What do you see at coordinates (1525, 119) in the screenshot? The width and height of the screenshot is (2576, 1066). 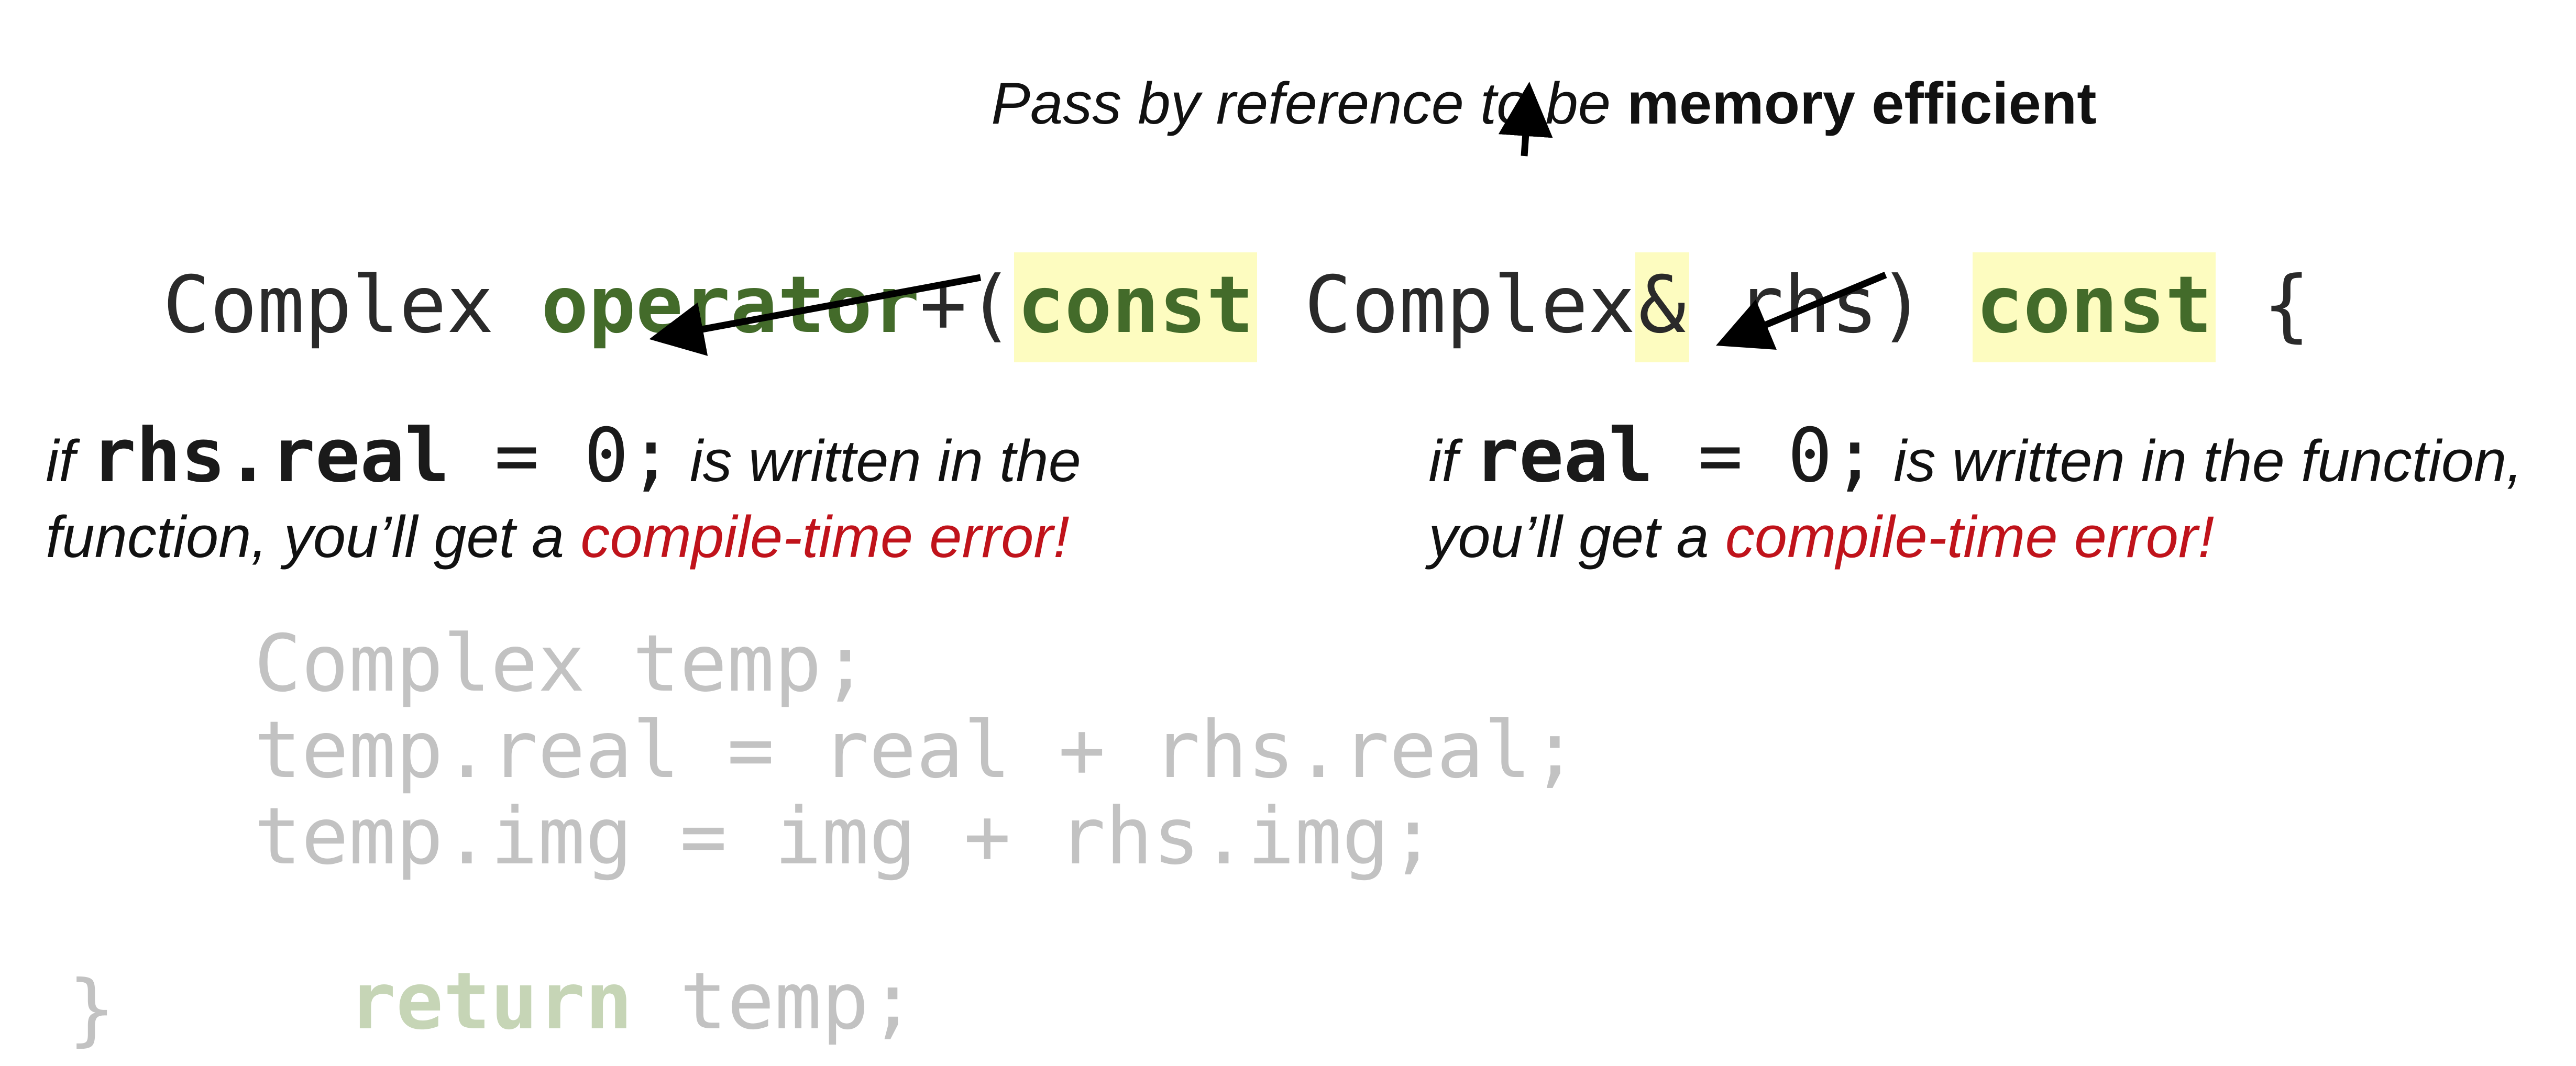 I see `reference-arrow` at bounding box center [1525, 119].